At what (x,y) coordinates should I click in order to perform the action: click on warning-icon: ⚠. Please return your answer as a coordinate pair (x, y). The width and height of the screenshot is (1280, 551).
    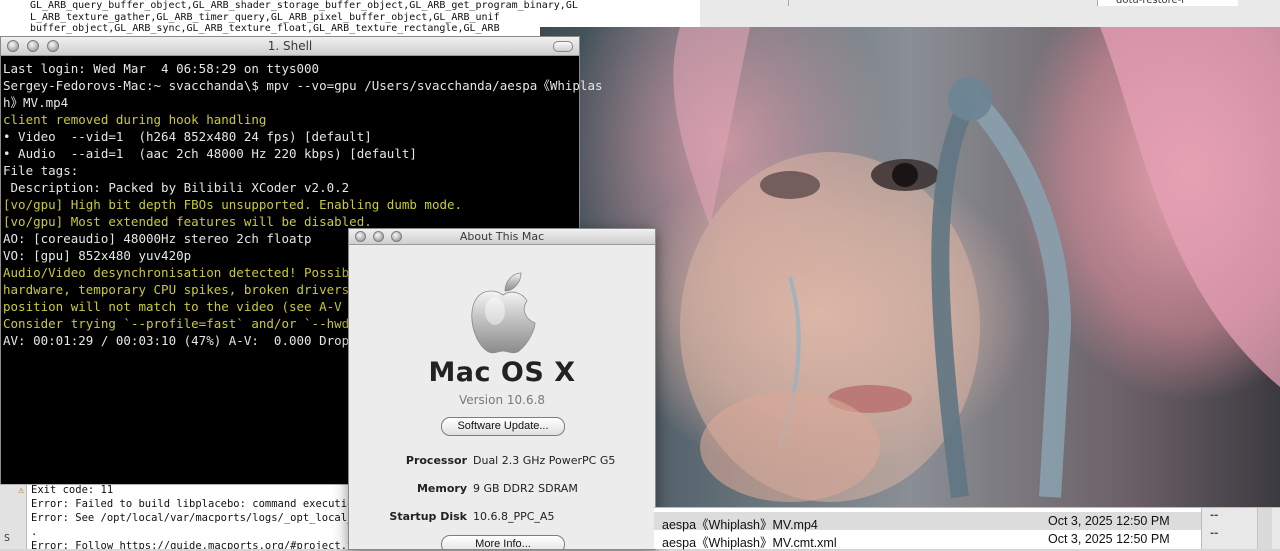
    Looking at the image, I should click on (21, 490).